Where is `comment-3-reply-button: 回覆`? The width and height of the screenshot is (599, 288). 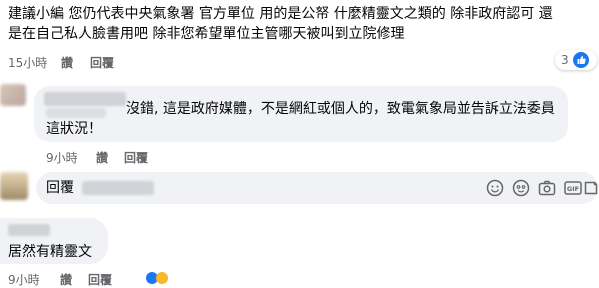 comment-3-reply-button: 回覆 is located at coordinates (100, 280).